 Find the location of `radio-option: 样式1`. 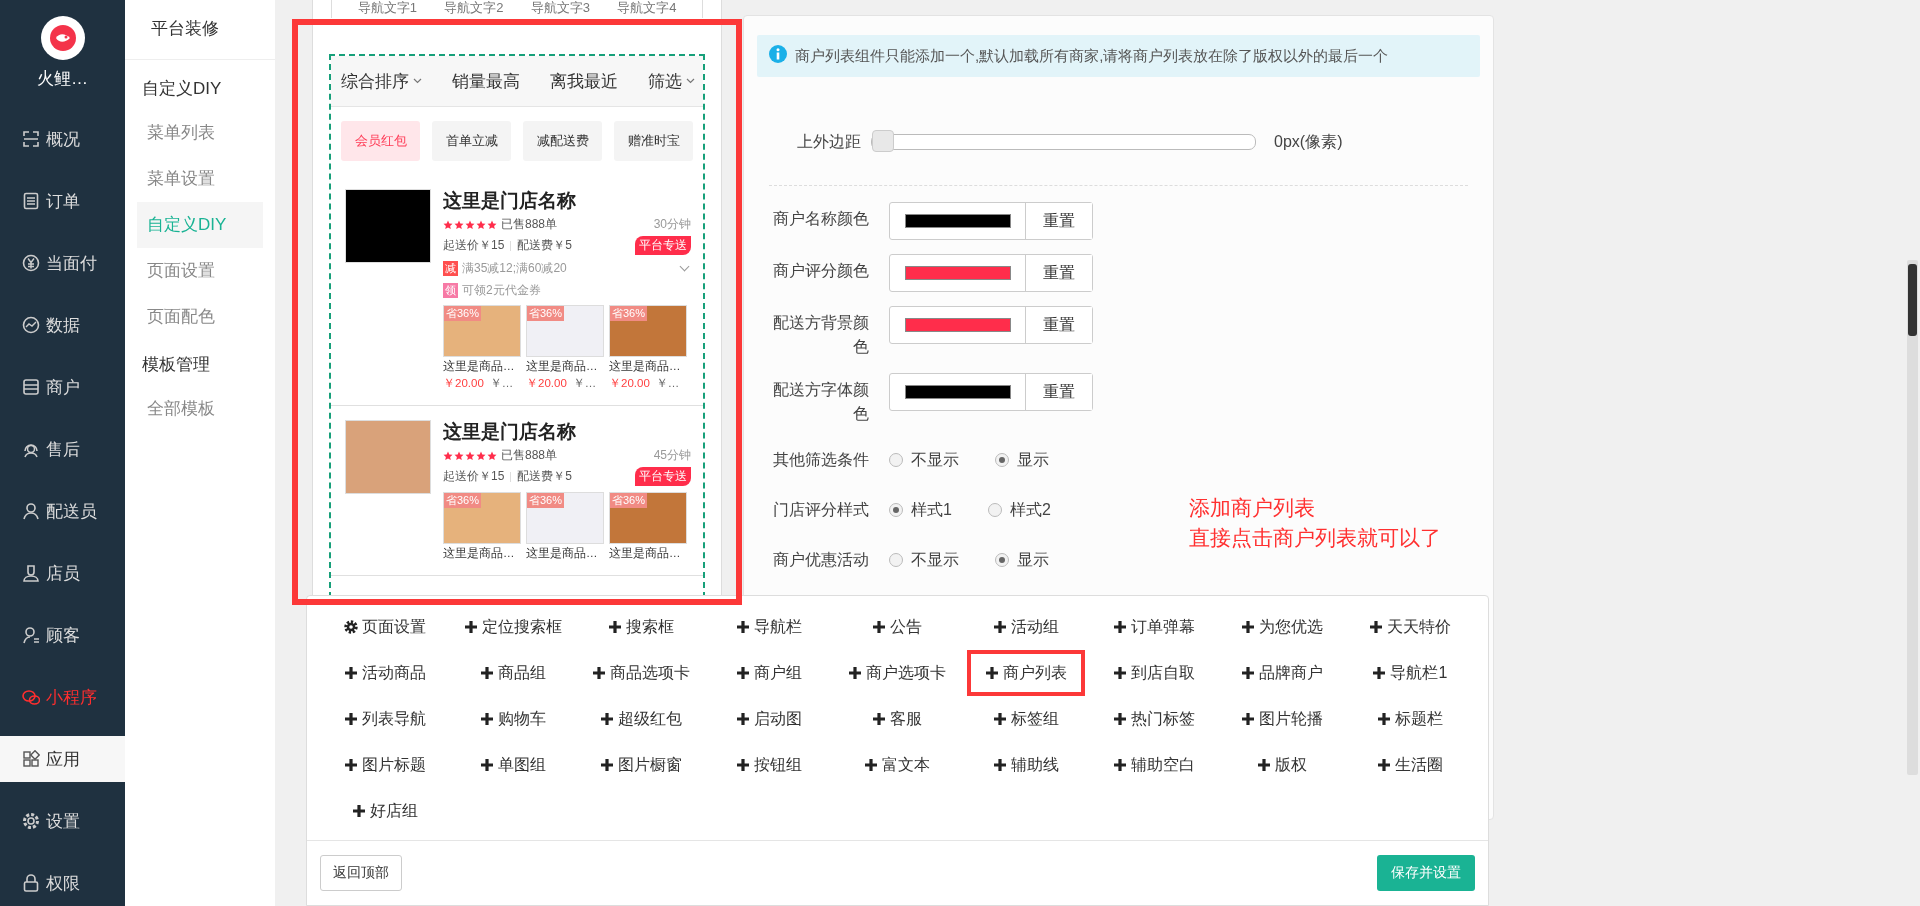

radio-option: 样式1 is located at coordinates (920, 510).